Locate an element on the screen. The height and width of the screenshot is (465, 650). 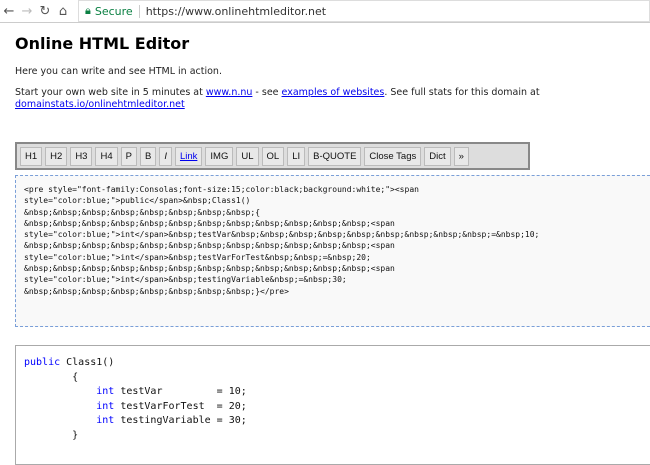
ol-button: OL is located at coordinates (273, 156).